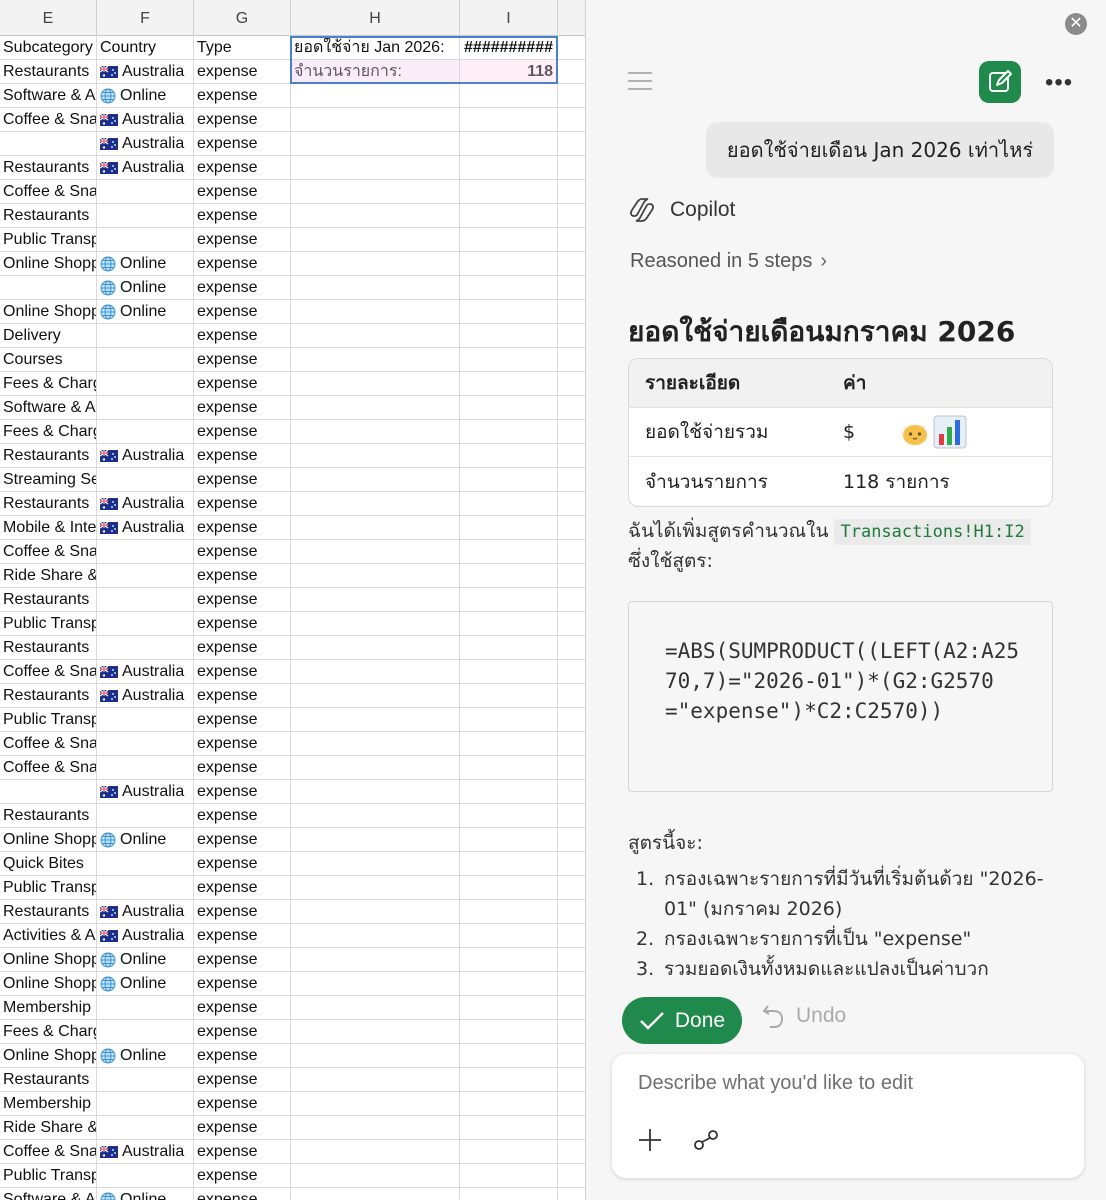 The width and height of the screenshot is (1106, 1200). I want to click on cell-h17, so click(375, 432).